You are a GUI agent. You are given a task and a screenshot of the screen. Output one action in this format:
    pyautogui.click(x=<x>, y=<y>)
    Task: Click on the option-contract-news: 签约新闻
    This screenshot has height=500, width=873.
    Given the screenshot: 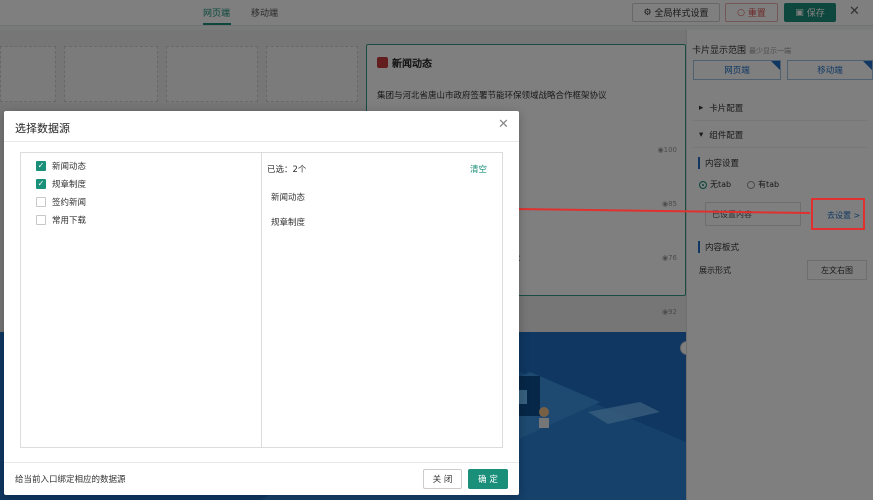 What is the action you would take?
    pyautogui.click(x=61, y=202)
    